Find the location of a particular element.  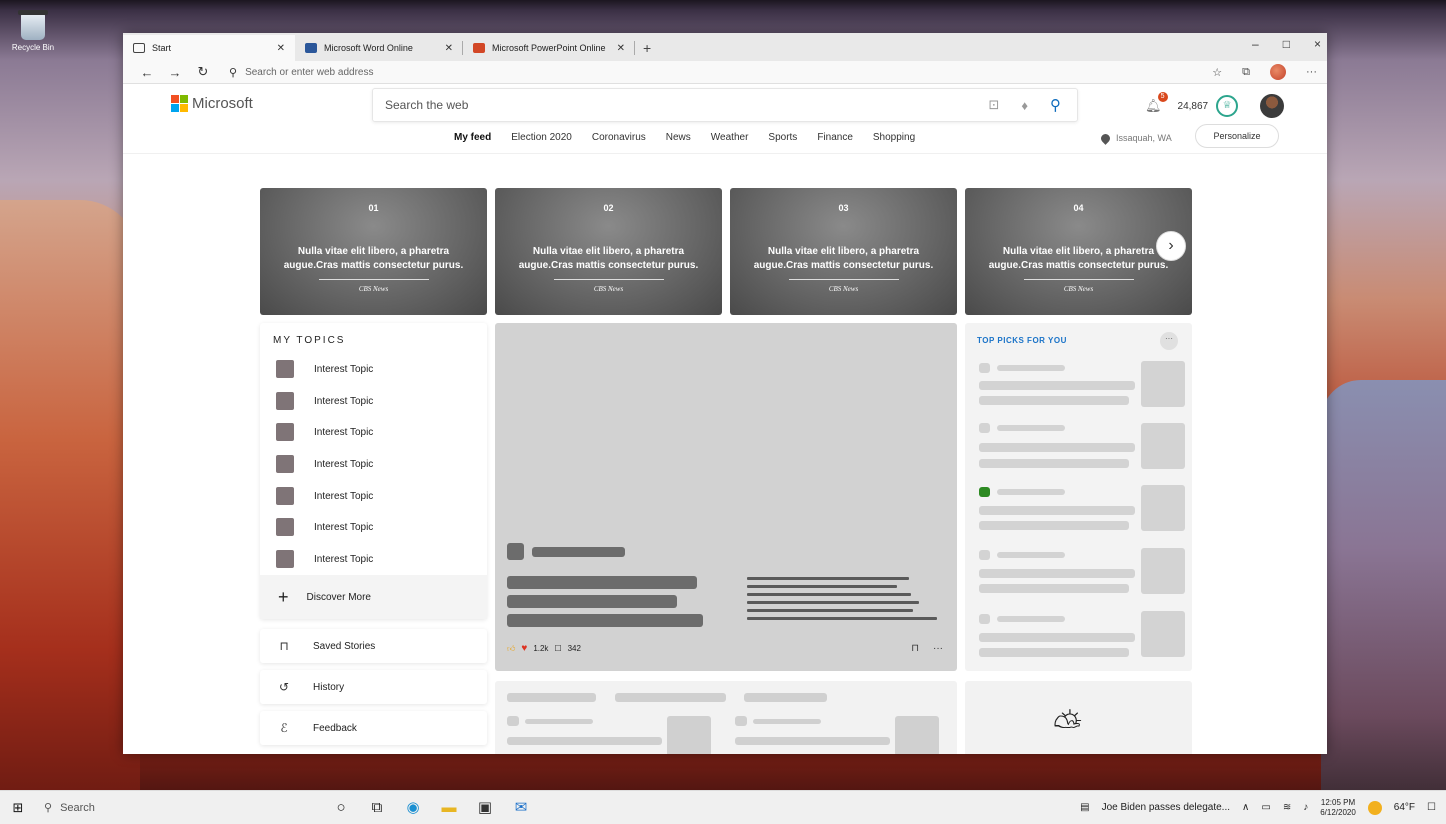

microsoft-logo-icon is located at coordinates (179, 103).